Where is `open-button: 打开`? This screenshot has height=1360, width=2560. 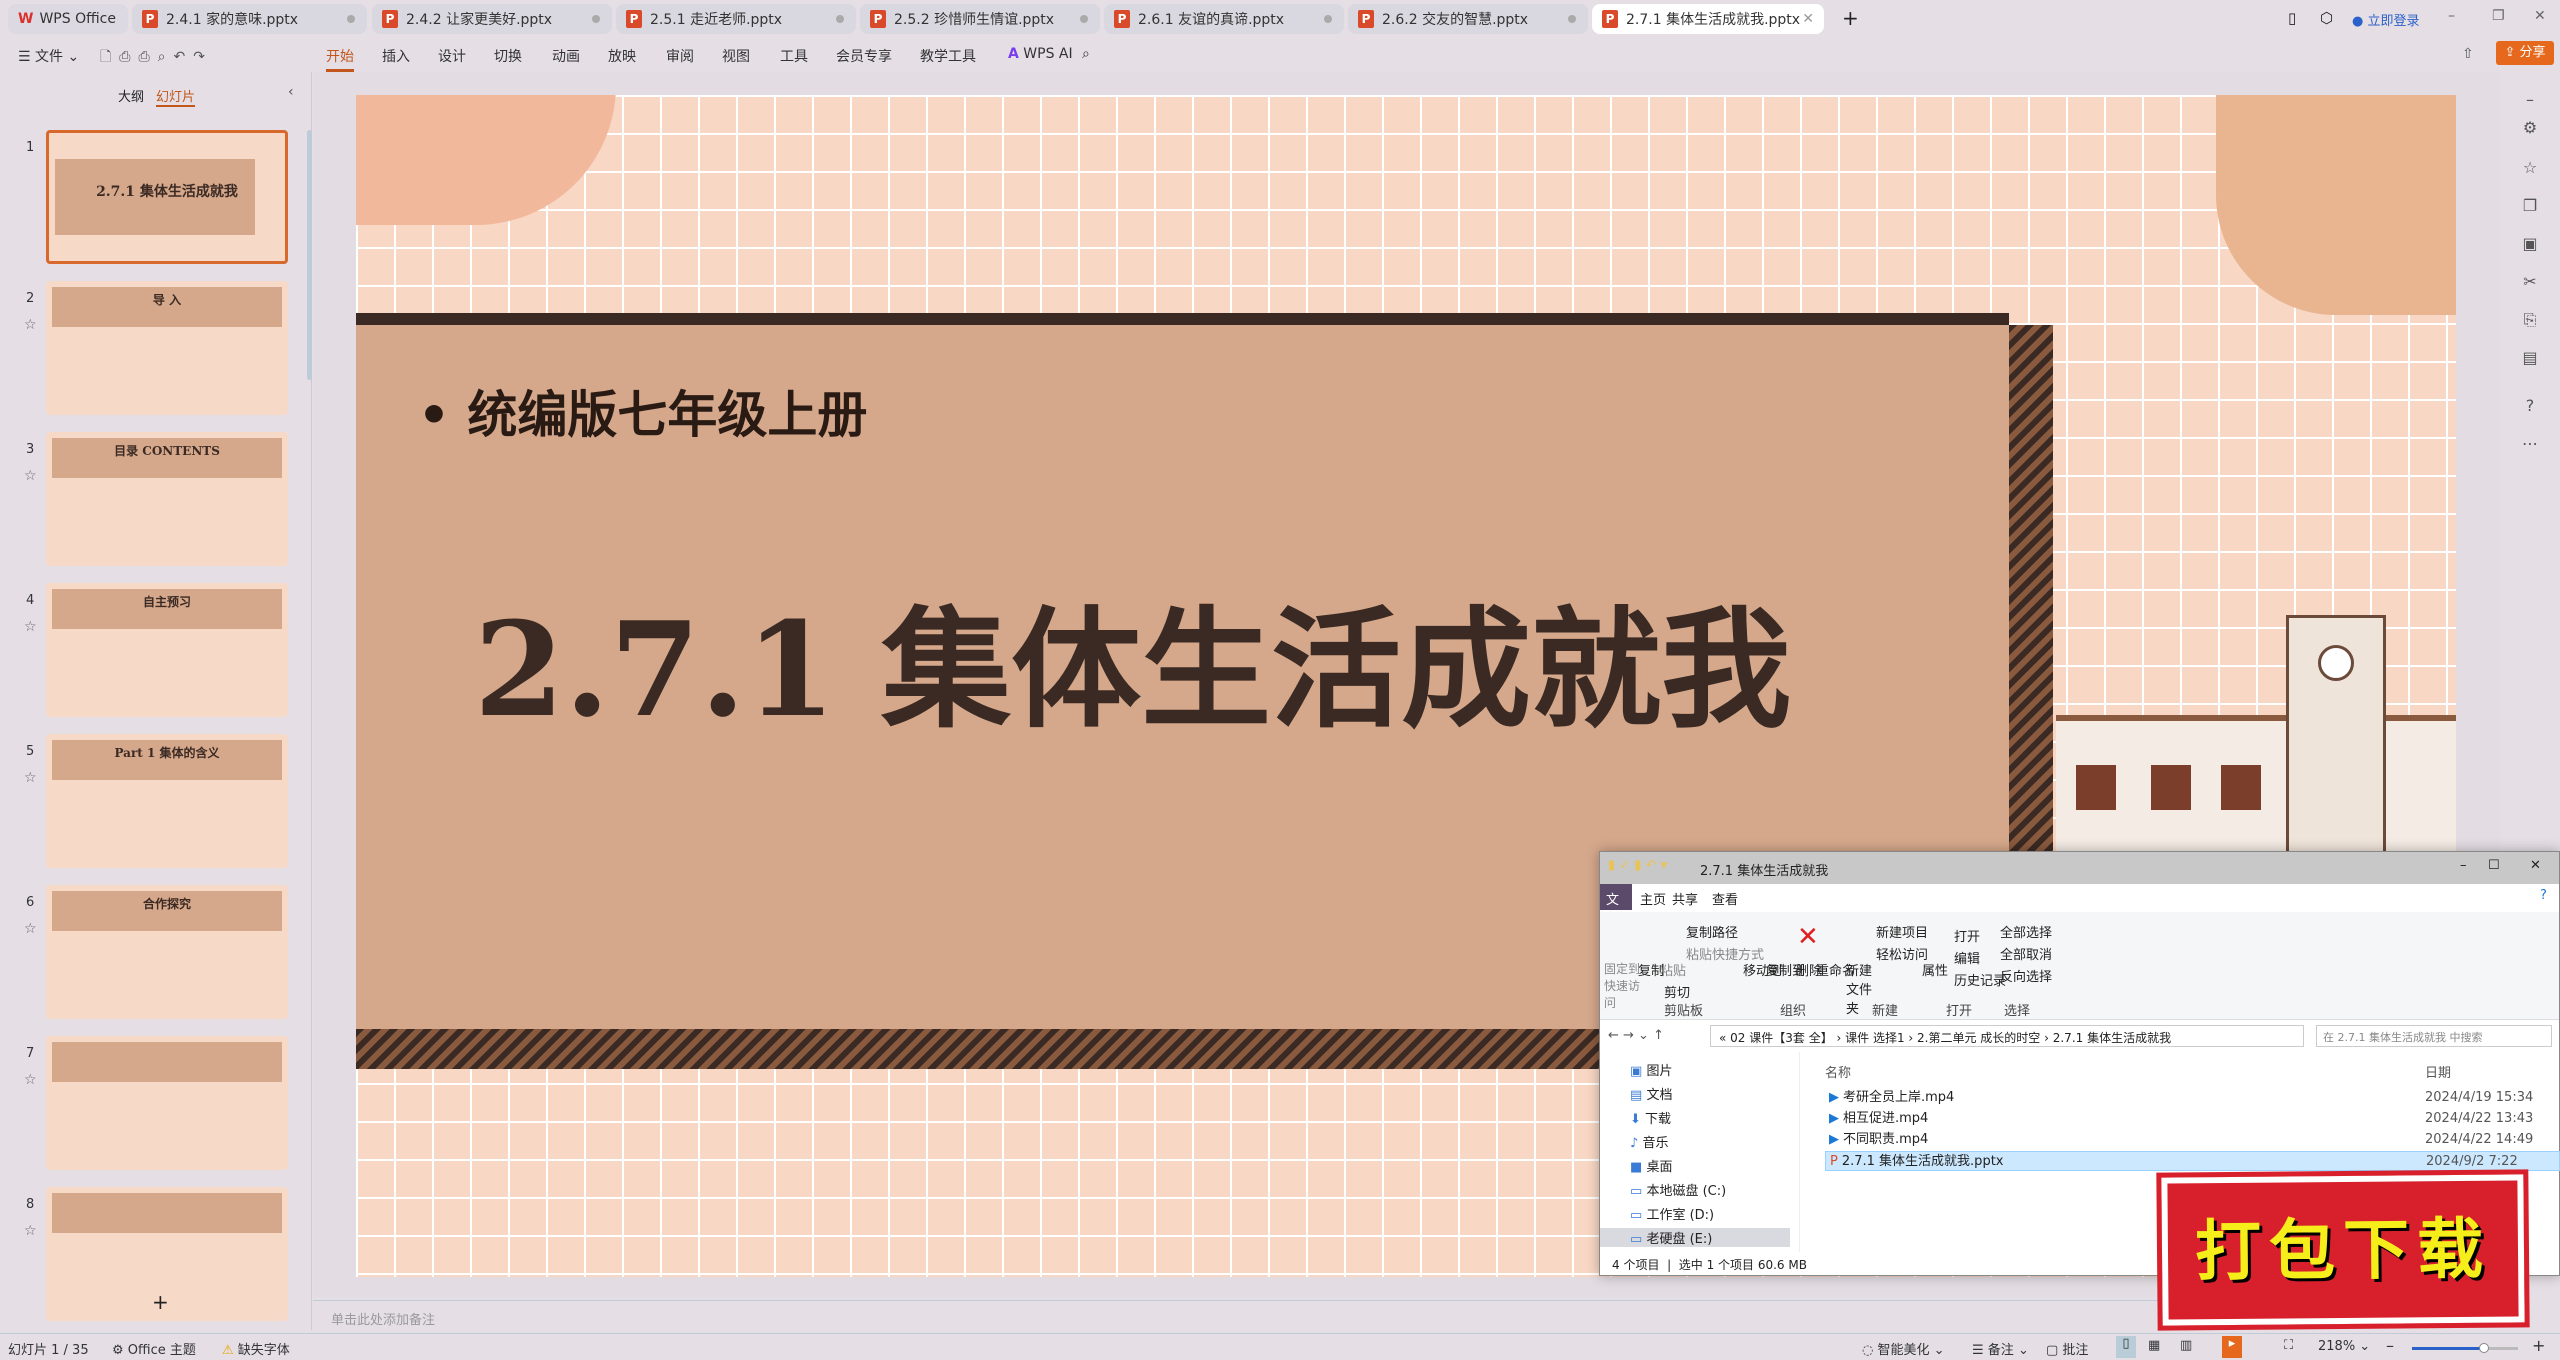
open-button: 打开 is located at coordinates (1967, 935).